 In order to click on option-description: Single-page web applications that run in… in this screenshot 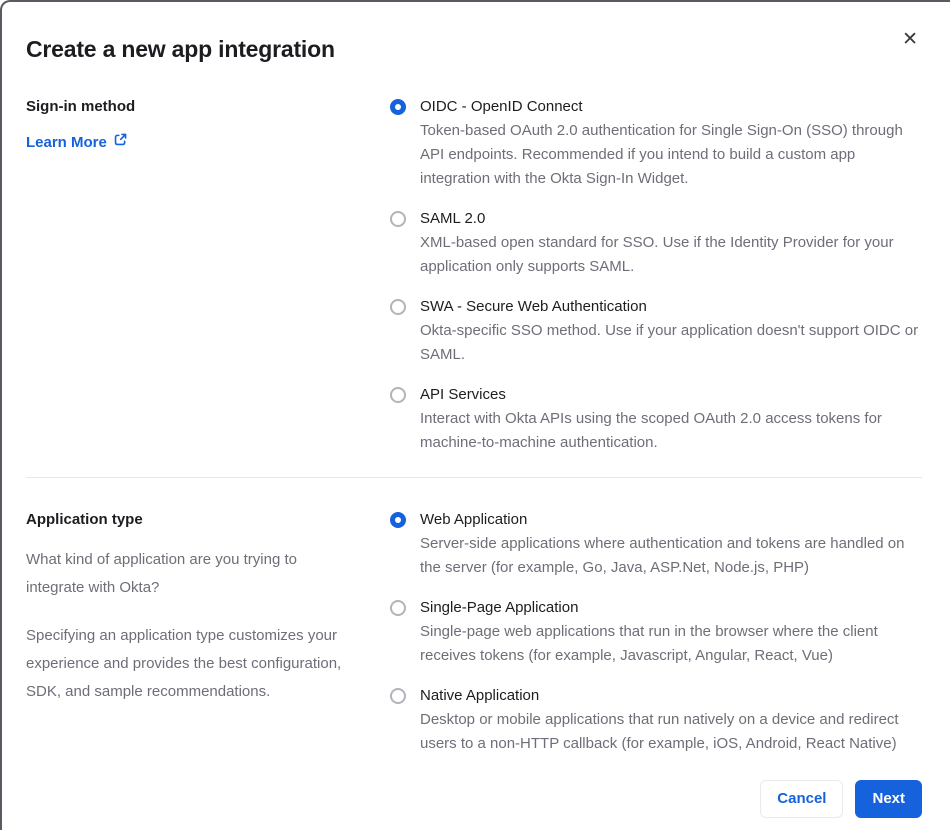, I will do `click(649, 643)`.